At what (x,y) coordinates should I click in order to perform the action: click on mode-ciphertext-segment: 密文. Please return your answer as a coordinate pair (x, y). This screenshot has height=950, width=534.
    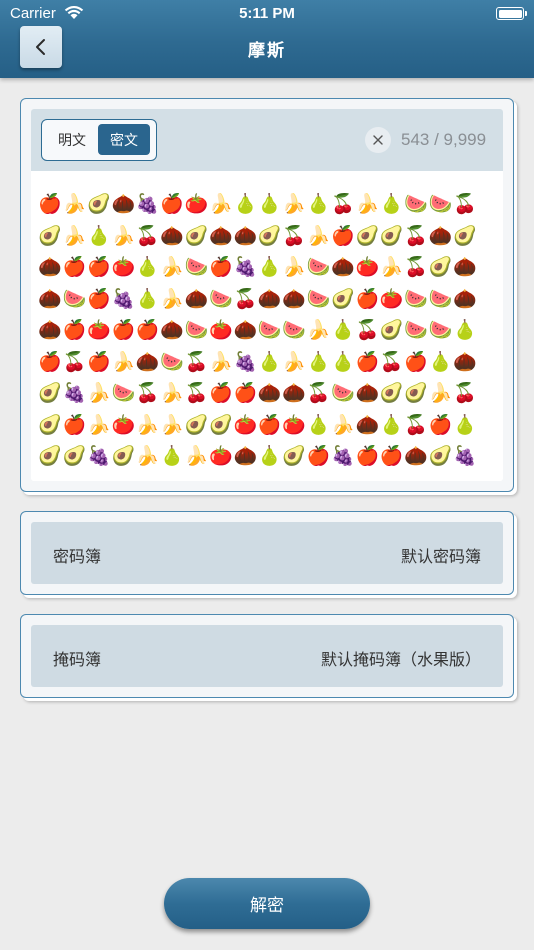
    Looking at the image, I should click on (124, 139).